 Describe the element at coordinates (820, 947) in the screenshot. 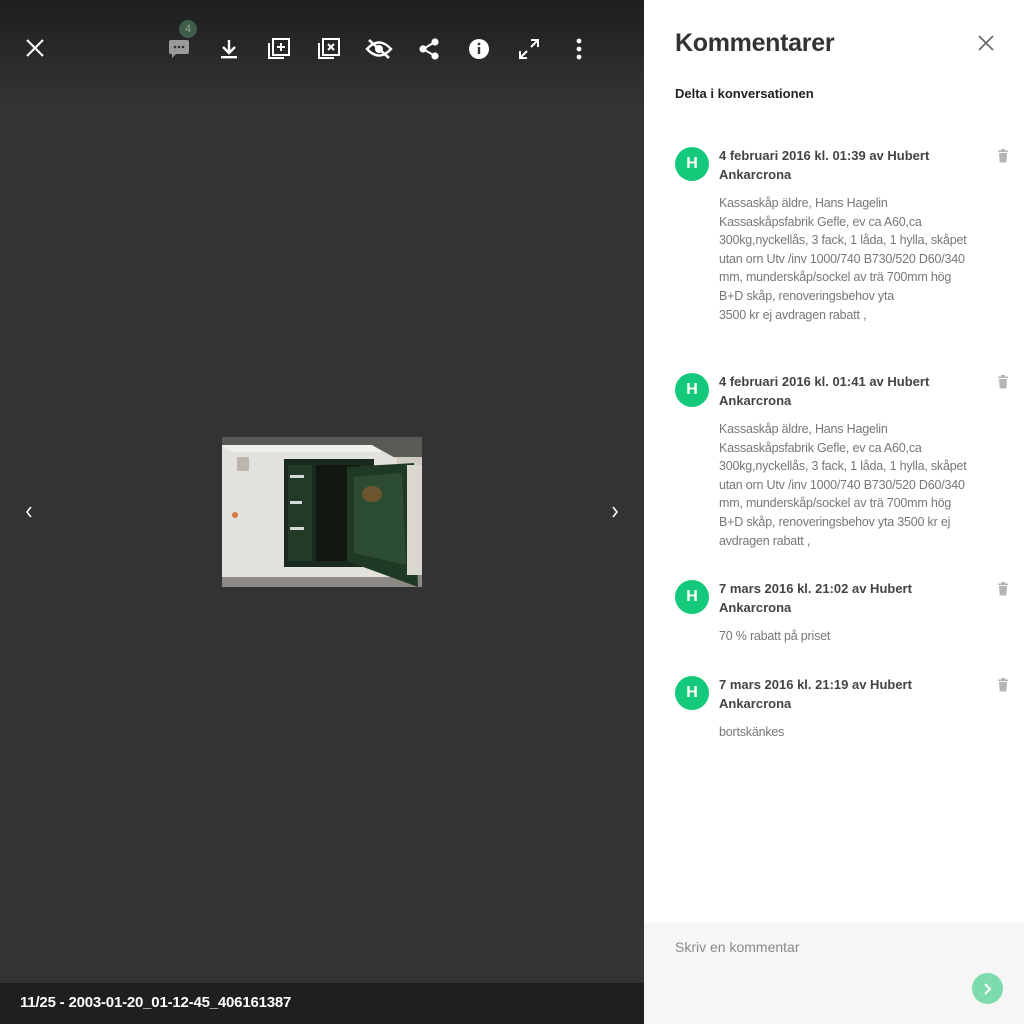

I see `comment-input` at that location.